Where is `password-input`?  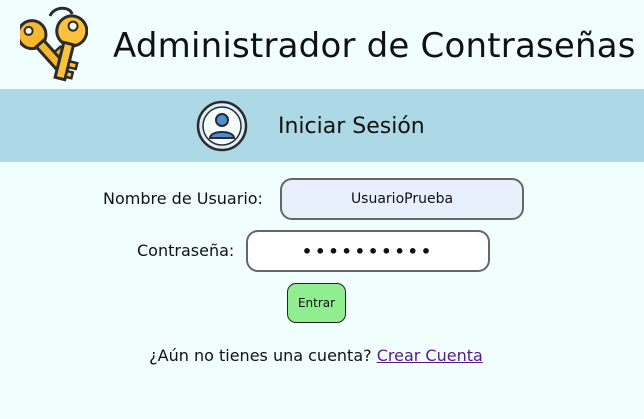 password-input is located at coordinates (368, 251).